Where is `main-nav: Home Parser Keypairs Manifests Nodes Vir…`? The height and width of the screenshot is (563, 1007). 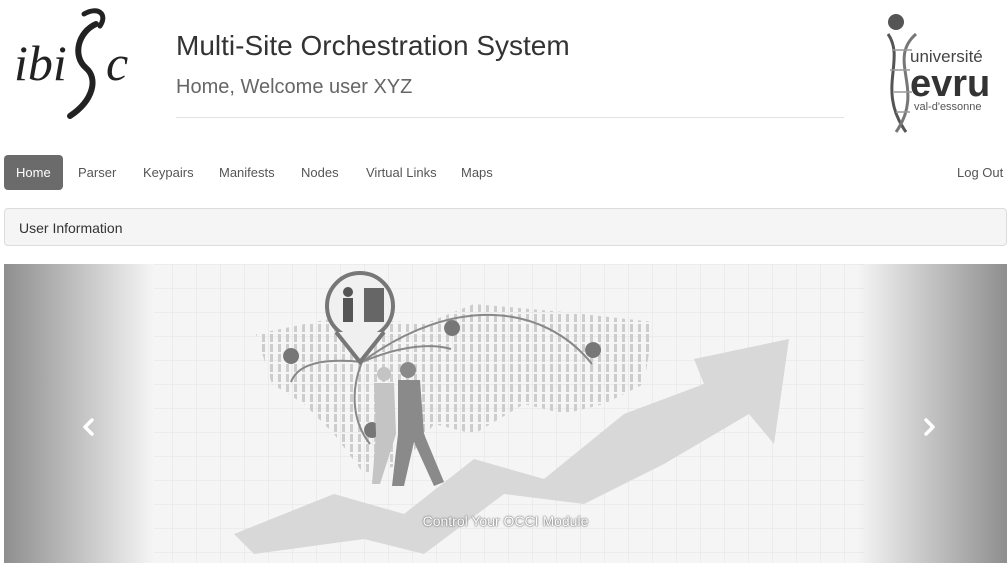
main-nav: Home Parser Keypairs Manifests Nodes Vir… is located at coordinates (505, 173).